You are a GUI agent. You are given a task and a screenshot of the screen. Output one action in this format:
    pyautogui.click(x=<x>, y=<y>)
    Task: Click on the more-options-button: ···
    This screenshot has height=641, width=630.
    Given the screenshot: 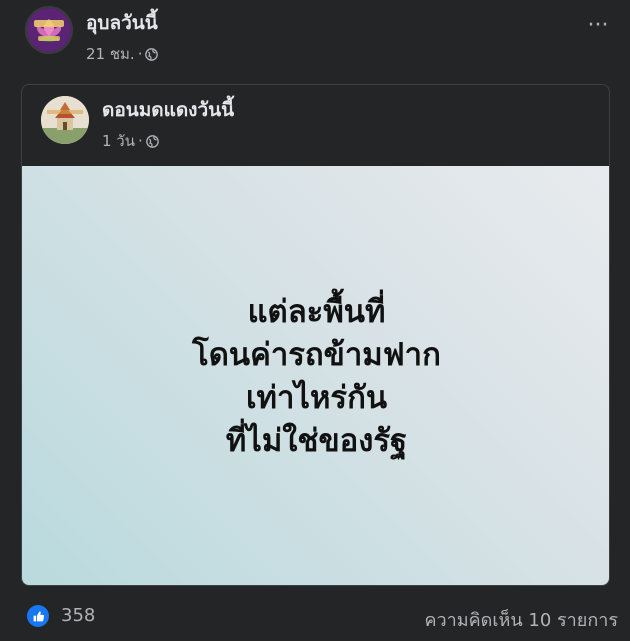 What is the action you would take?
    pyautogui.click(x=598, y=26)
    